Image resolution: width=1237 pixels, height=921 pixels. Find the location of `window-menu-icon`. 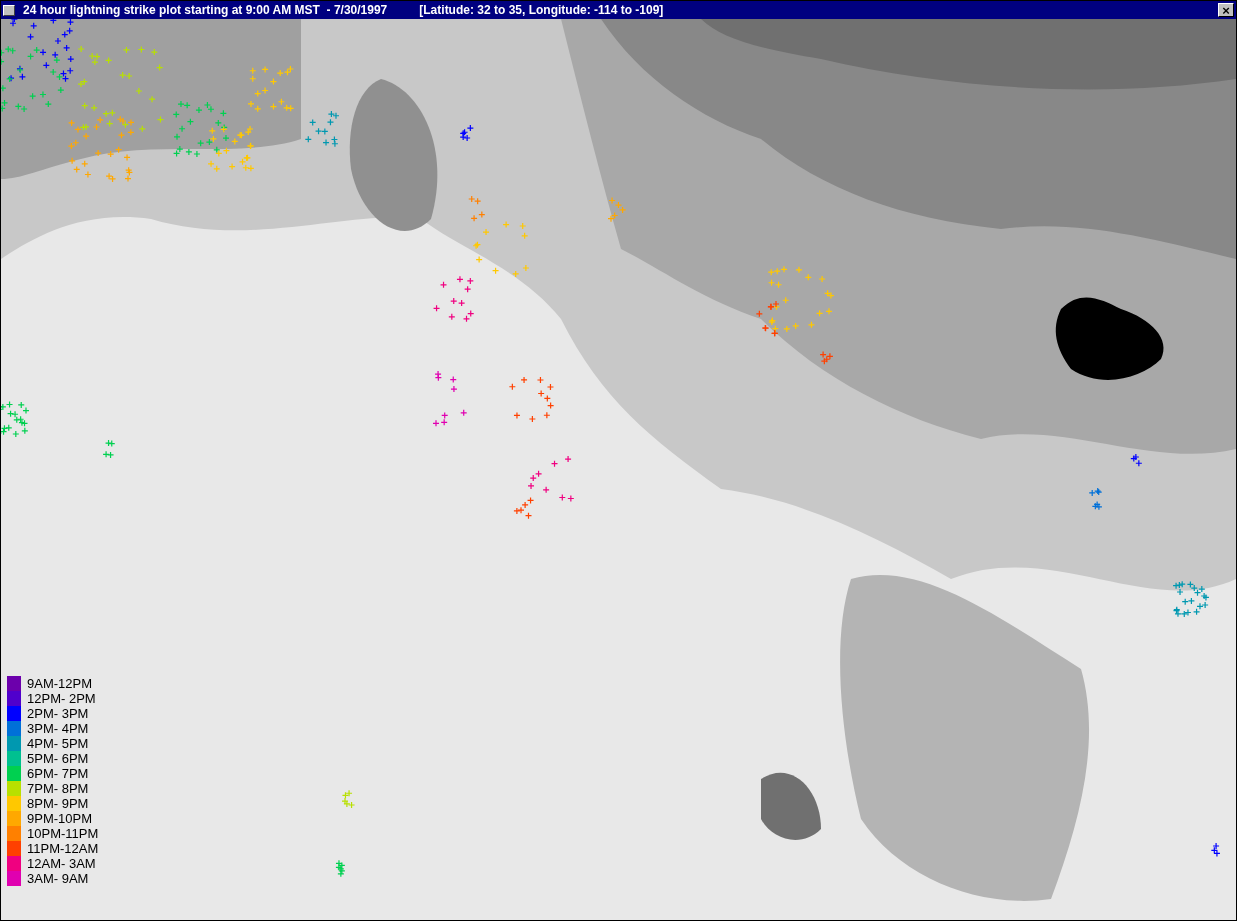

window-menu-icon is located at coordinates (9, 10).